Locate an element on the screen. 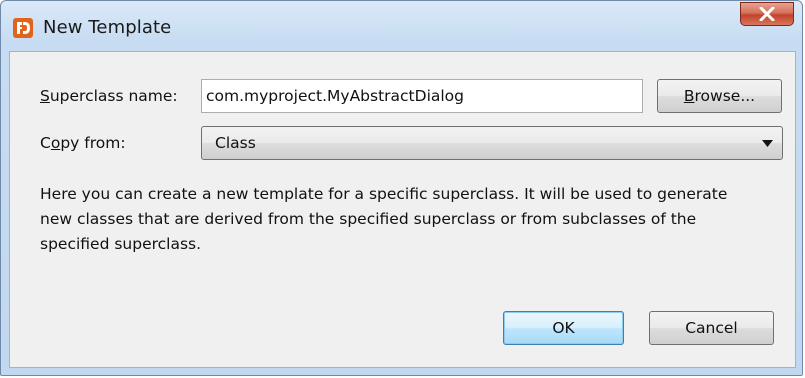  copy-from-label: Copy from: is located at coordinates (83, 143).